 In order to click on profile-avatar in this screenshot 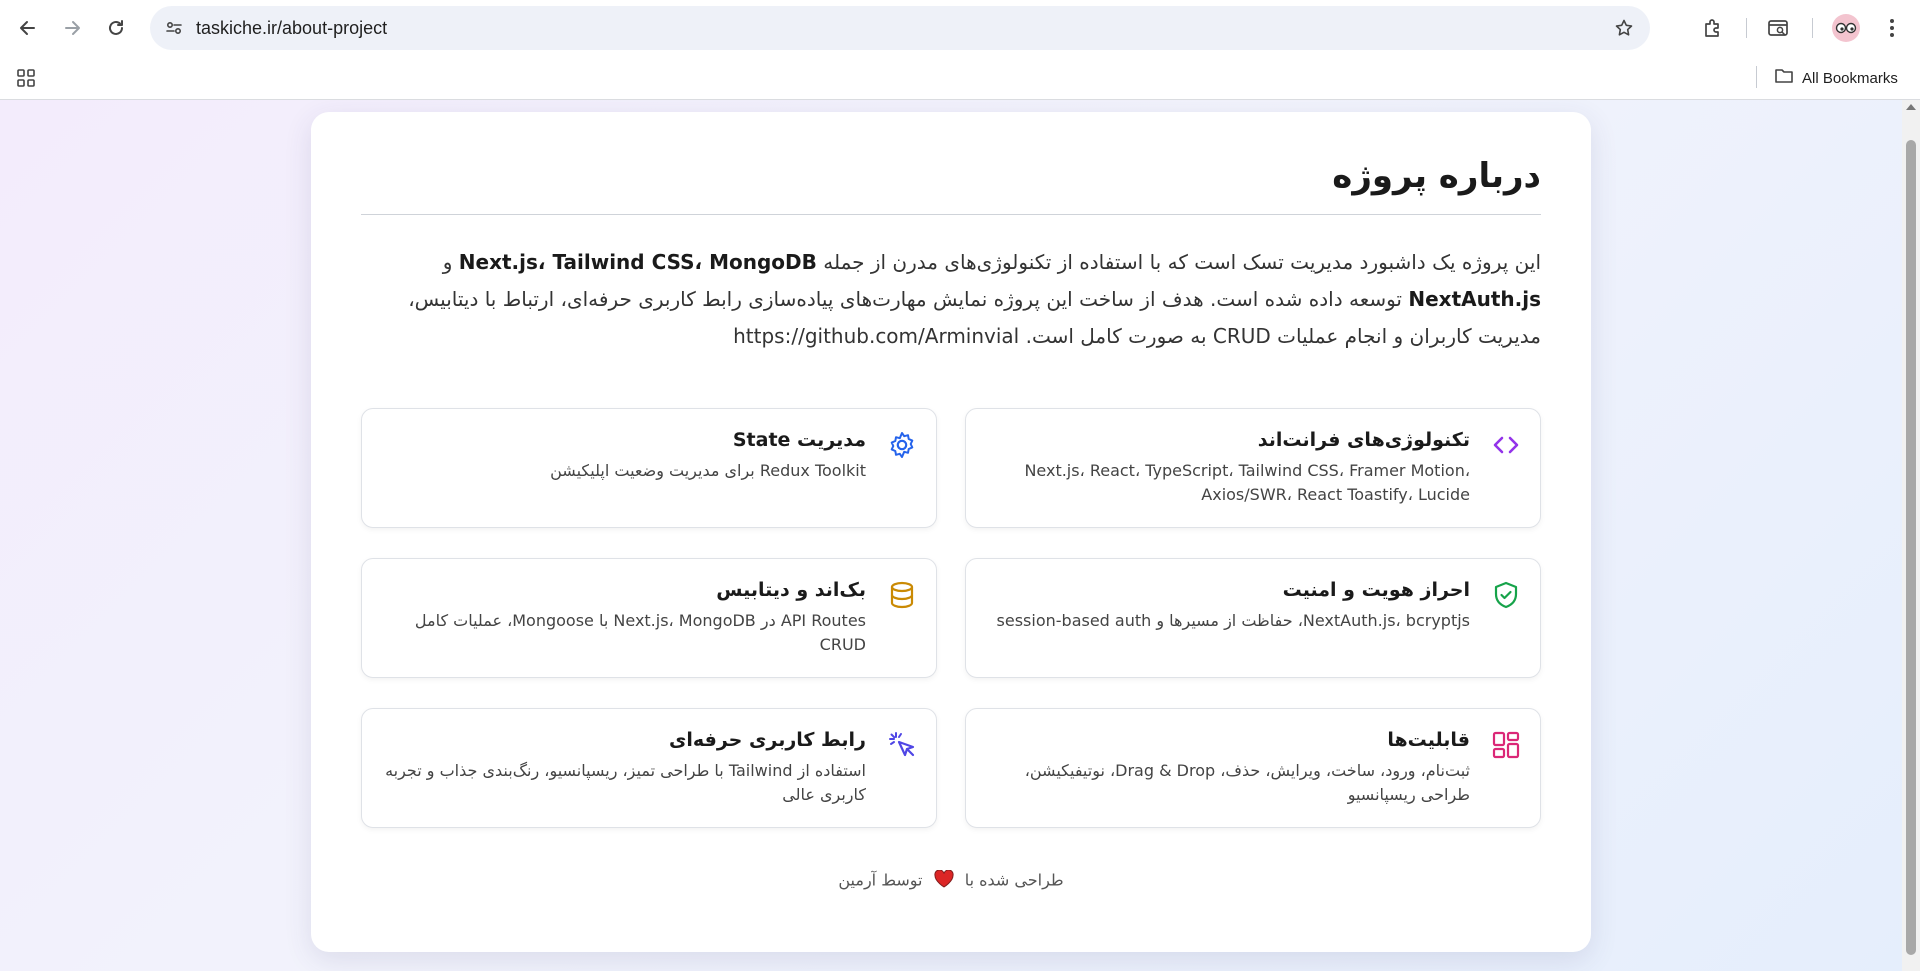, I will do `click(1846, 28)`.